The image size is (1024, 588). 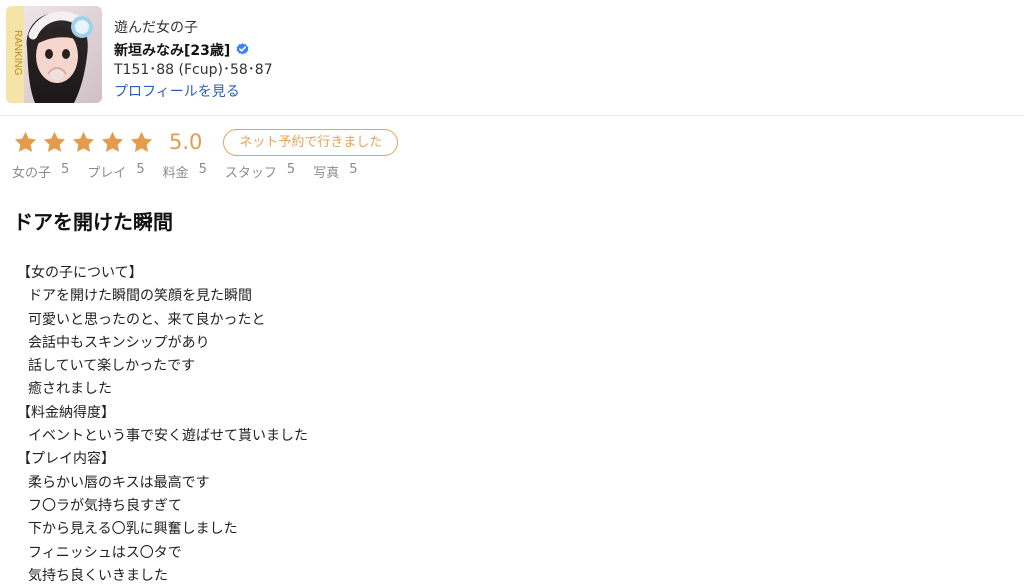 What do you see at coordinates (66, 412) in the screenshot?
I see `review-section-heading: 【料金納得度】` at bounding box center [66, 412].